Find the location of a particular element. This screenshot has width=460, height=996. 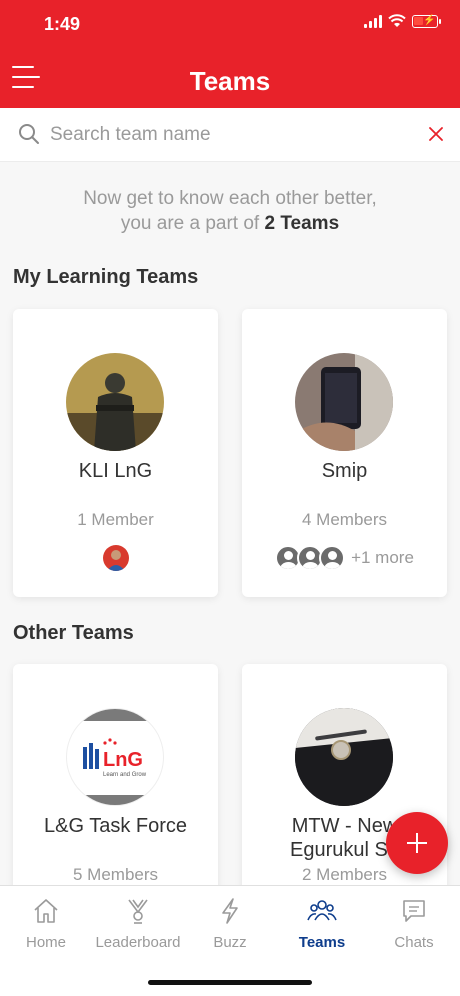

page-title: Teams is located at coordinates (230, 81).